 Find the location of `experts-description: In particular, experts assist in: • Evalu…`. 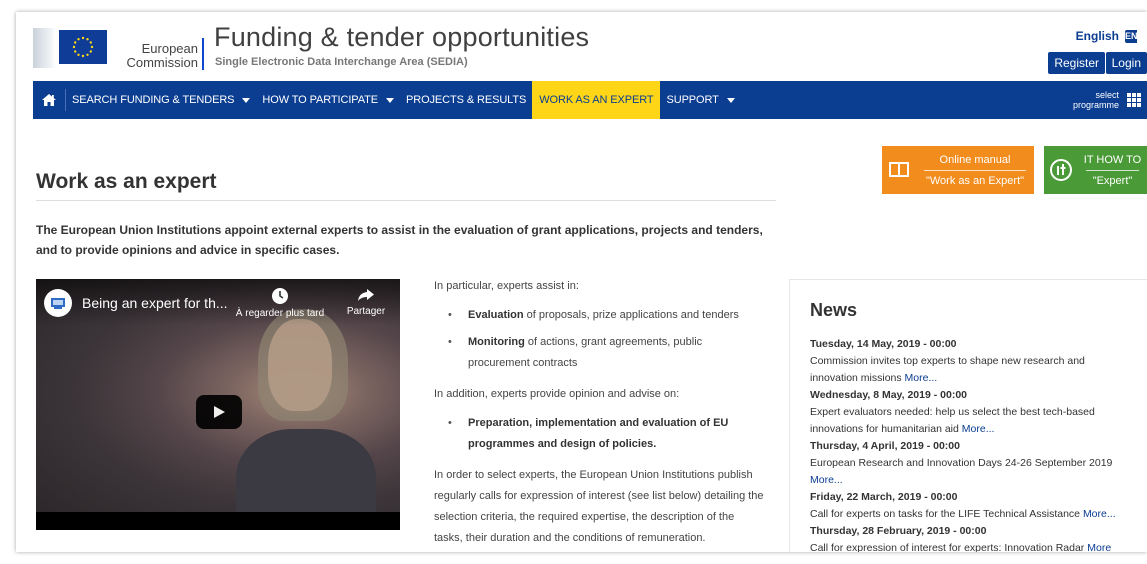

experts-description: In particular, experts assist in: • Evalu… is located at coordinates (599, 414).